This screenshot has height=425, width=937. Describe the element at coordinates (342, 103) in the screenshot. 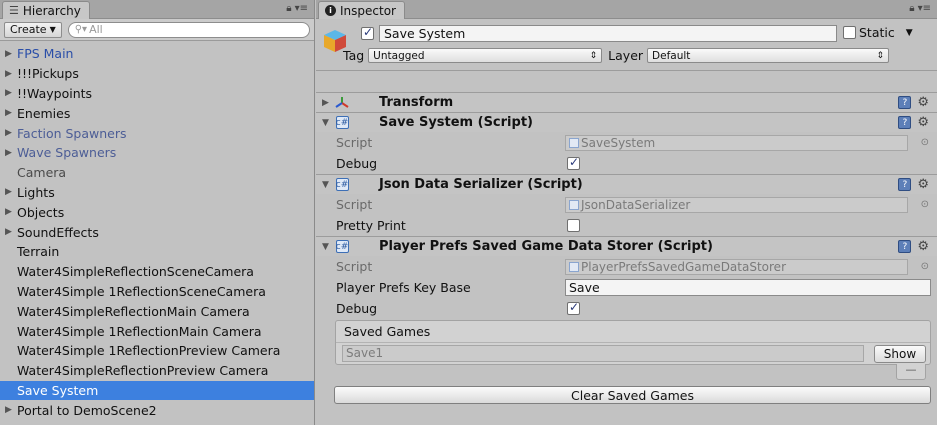

I see `transform-icon` at that location.